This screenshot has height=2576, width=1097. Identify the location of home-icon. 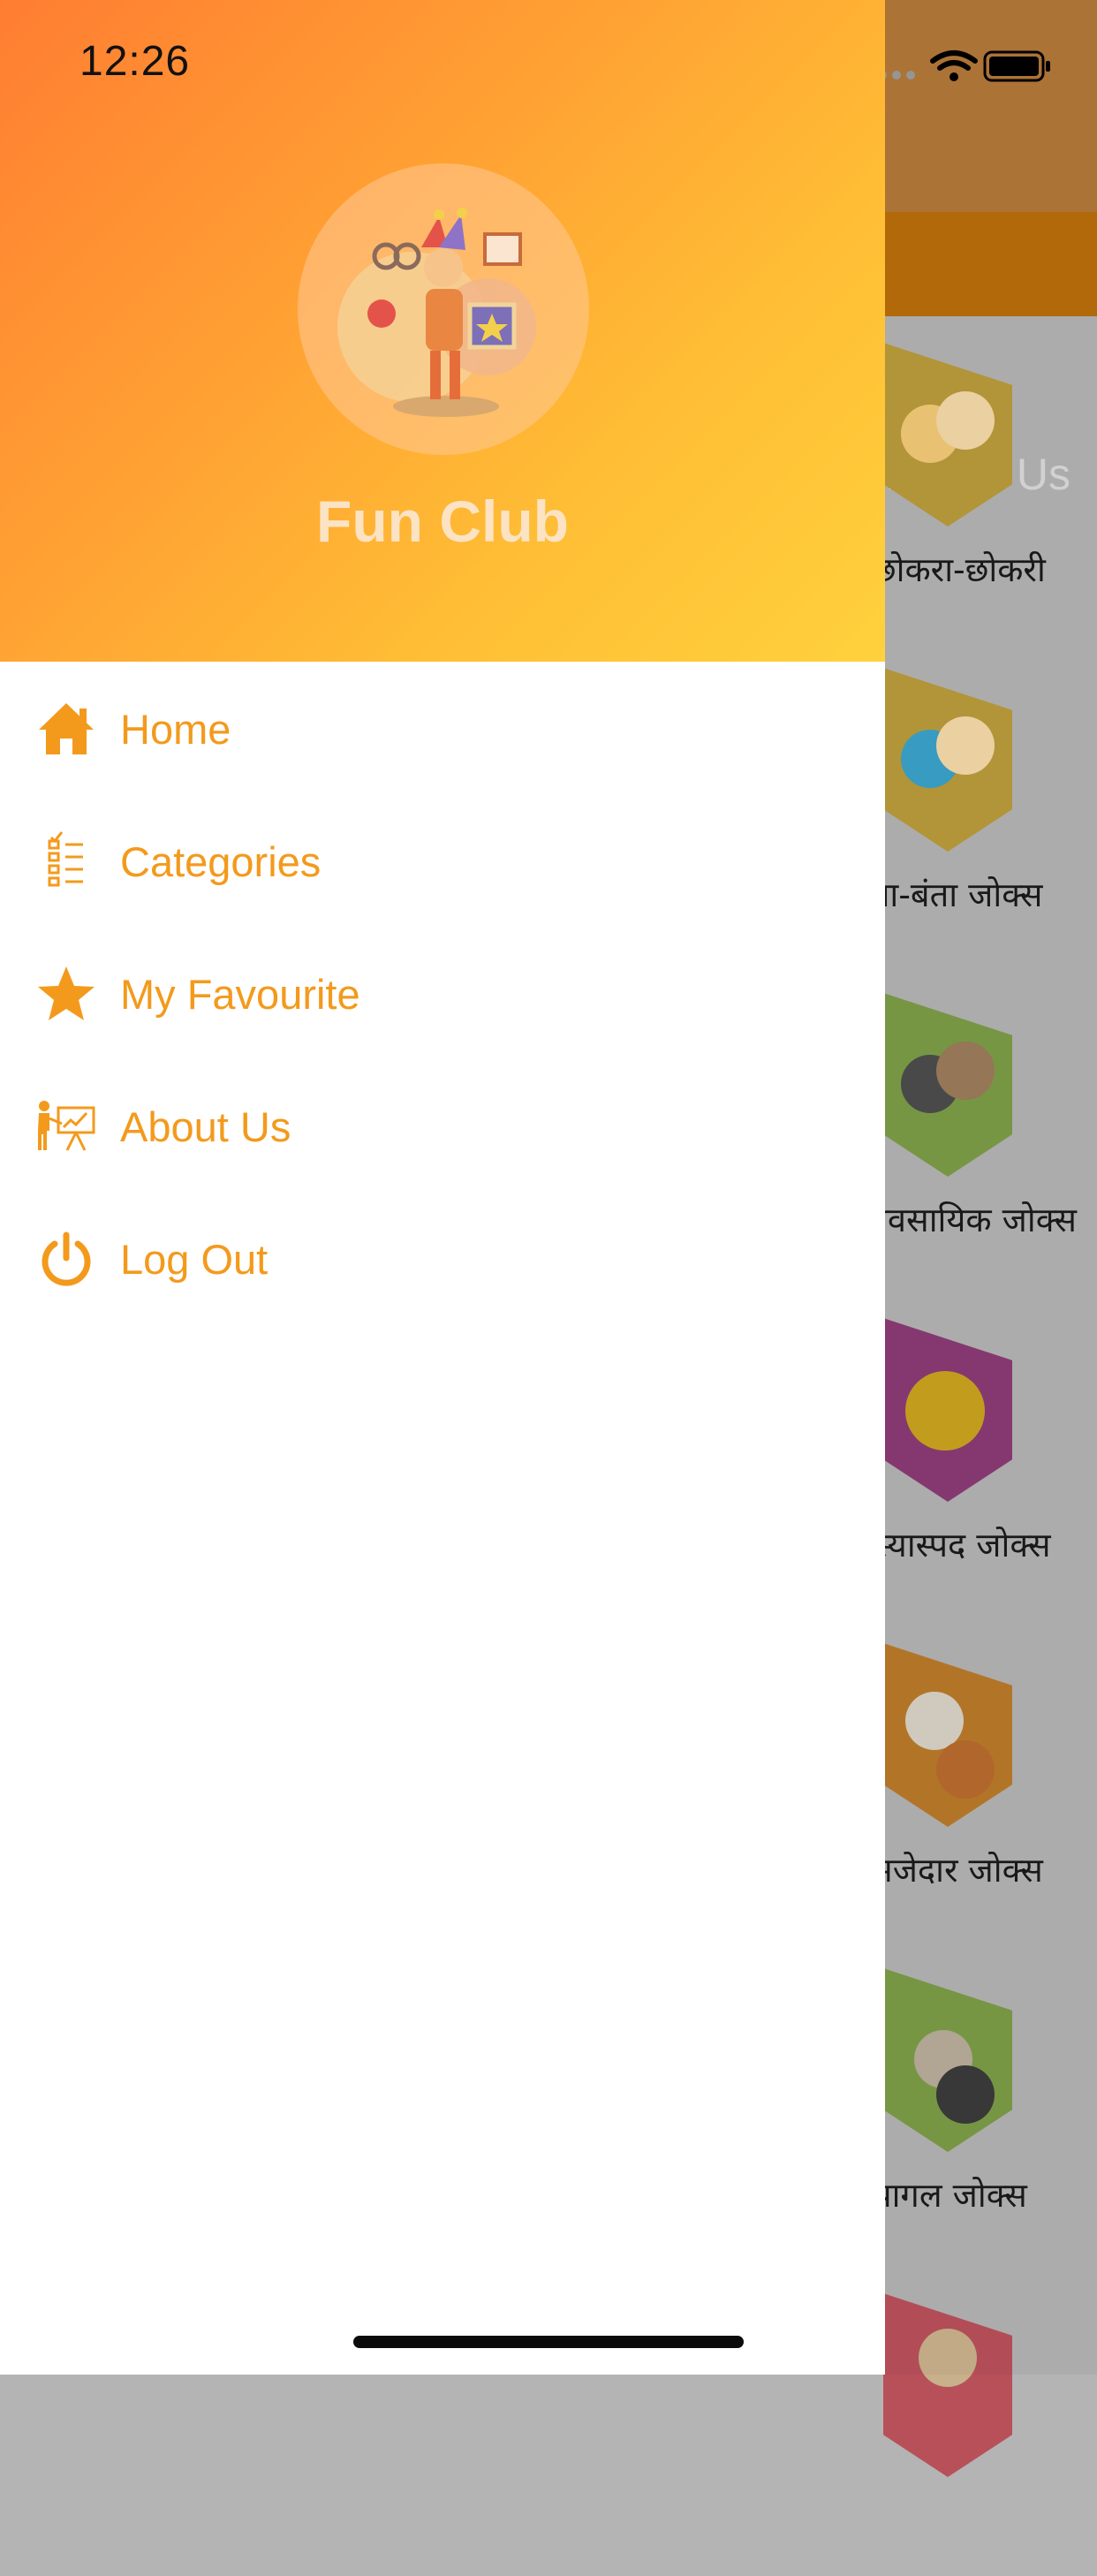
(67, 728).